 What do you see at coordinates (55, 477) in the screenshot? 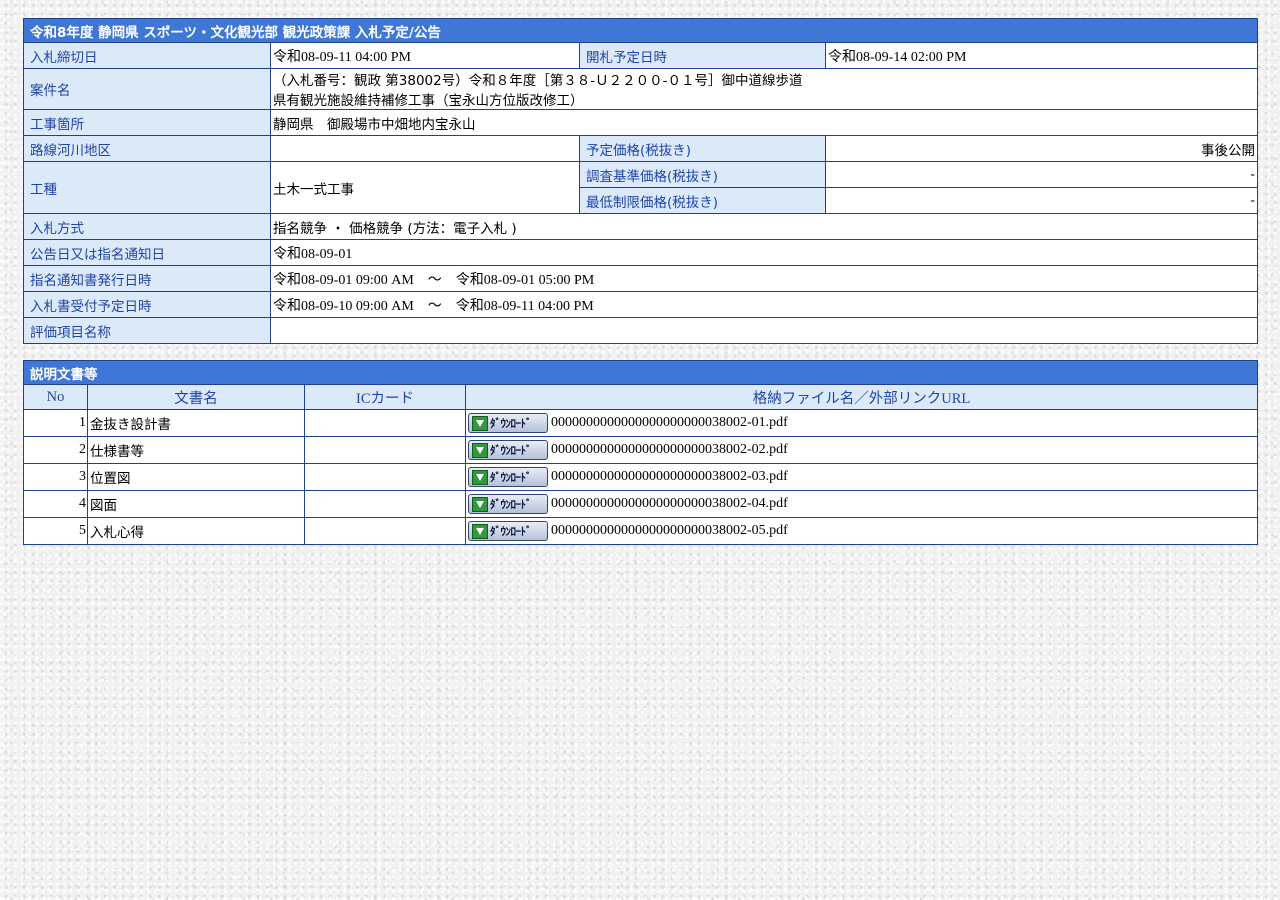
I see `document-no: 3` at bounding box center [55, 477].